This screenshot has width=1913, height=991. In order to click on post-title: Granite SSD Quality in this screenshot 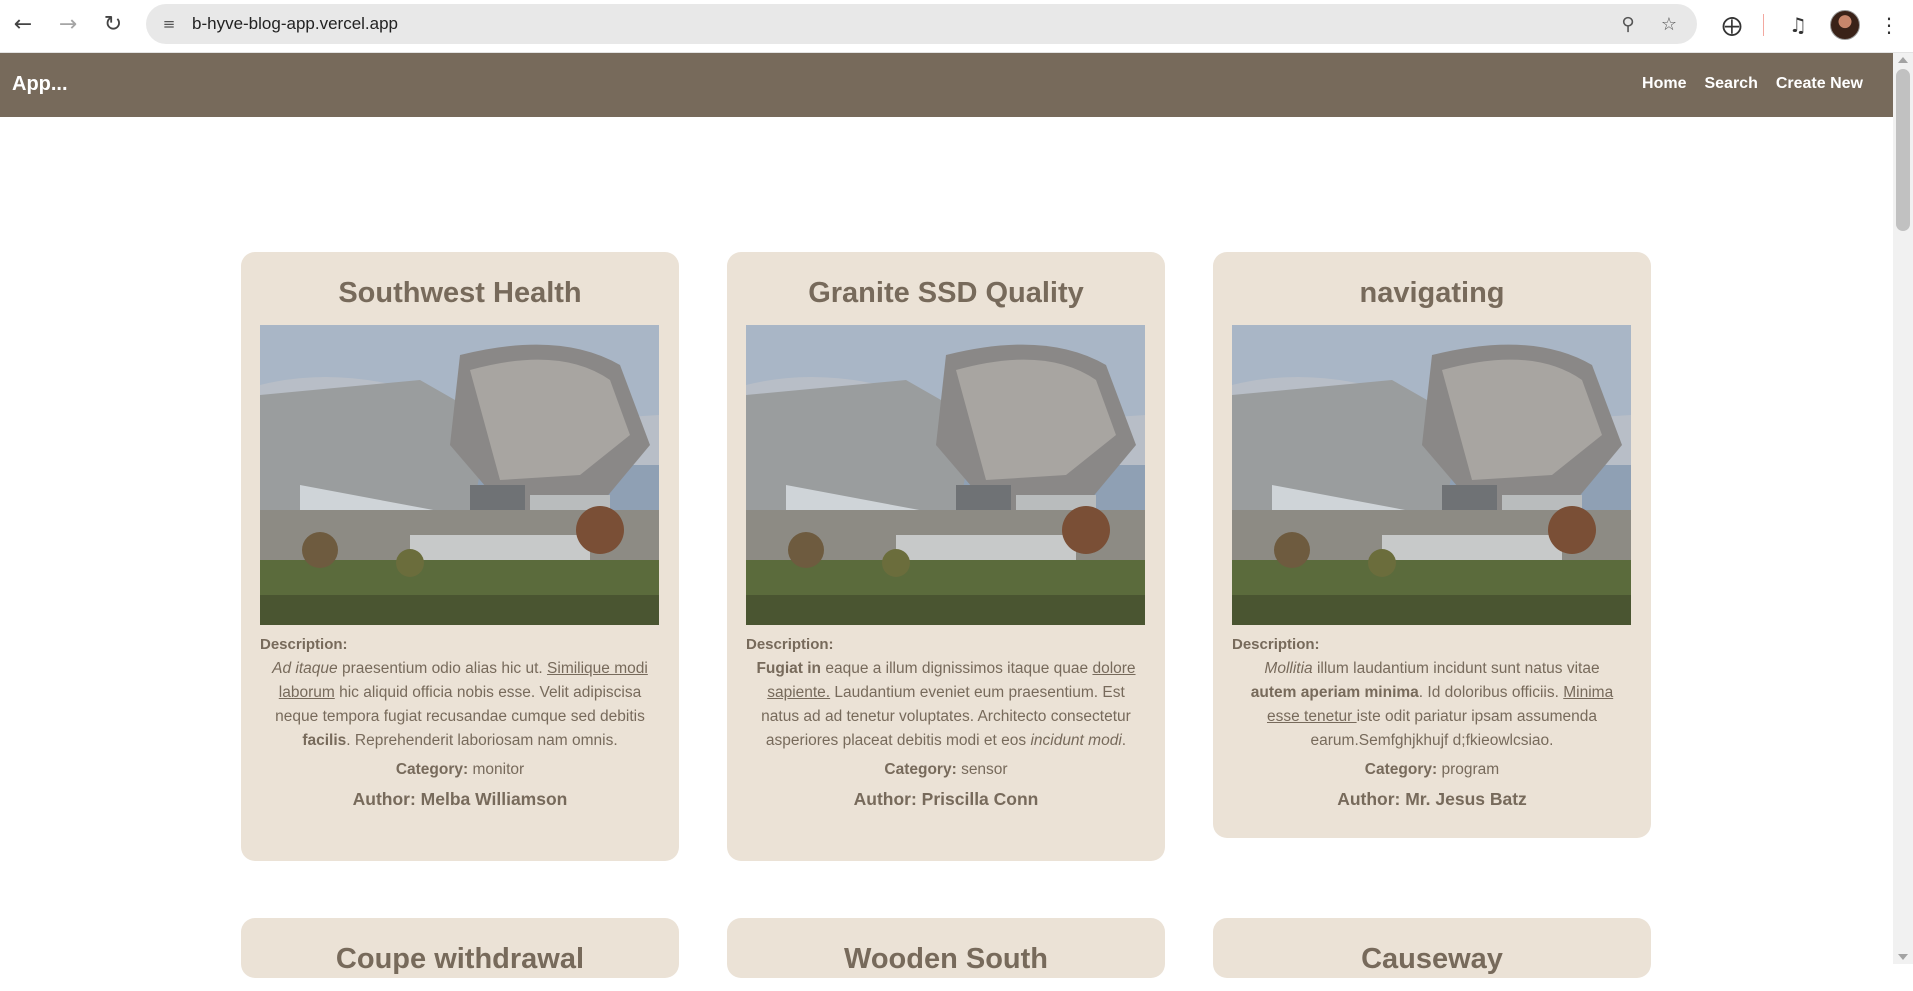, I will do `click(946, 288)`.